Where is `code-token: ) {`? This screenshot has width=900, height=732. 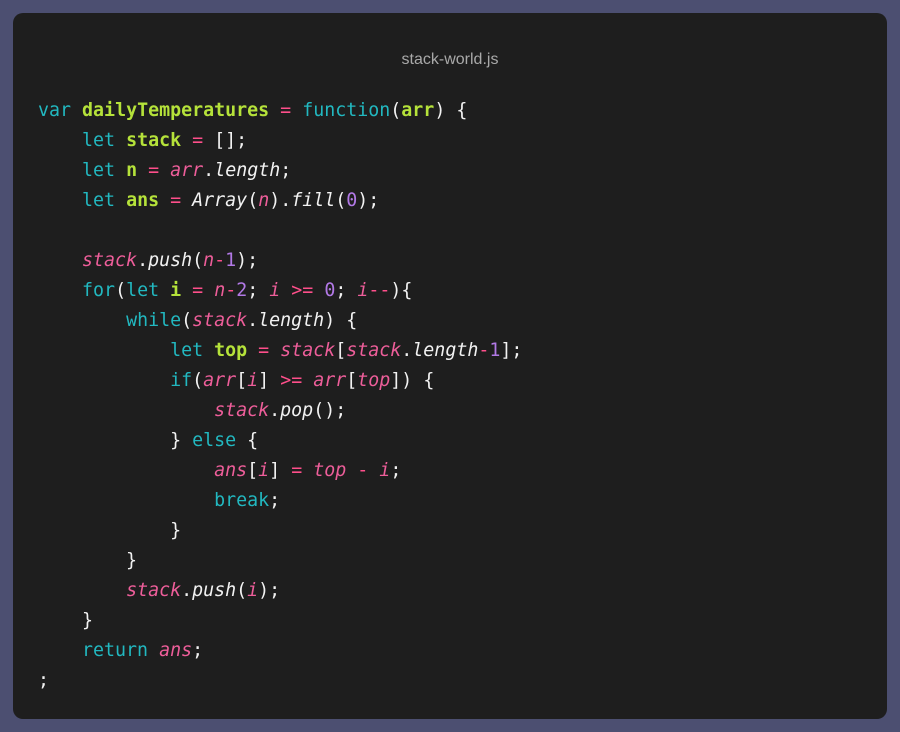 code-token: ) { is located at coordinates (341, 320).